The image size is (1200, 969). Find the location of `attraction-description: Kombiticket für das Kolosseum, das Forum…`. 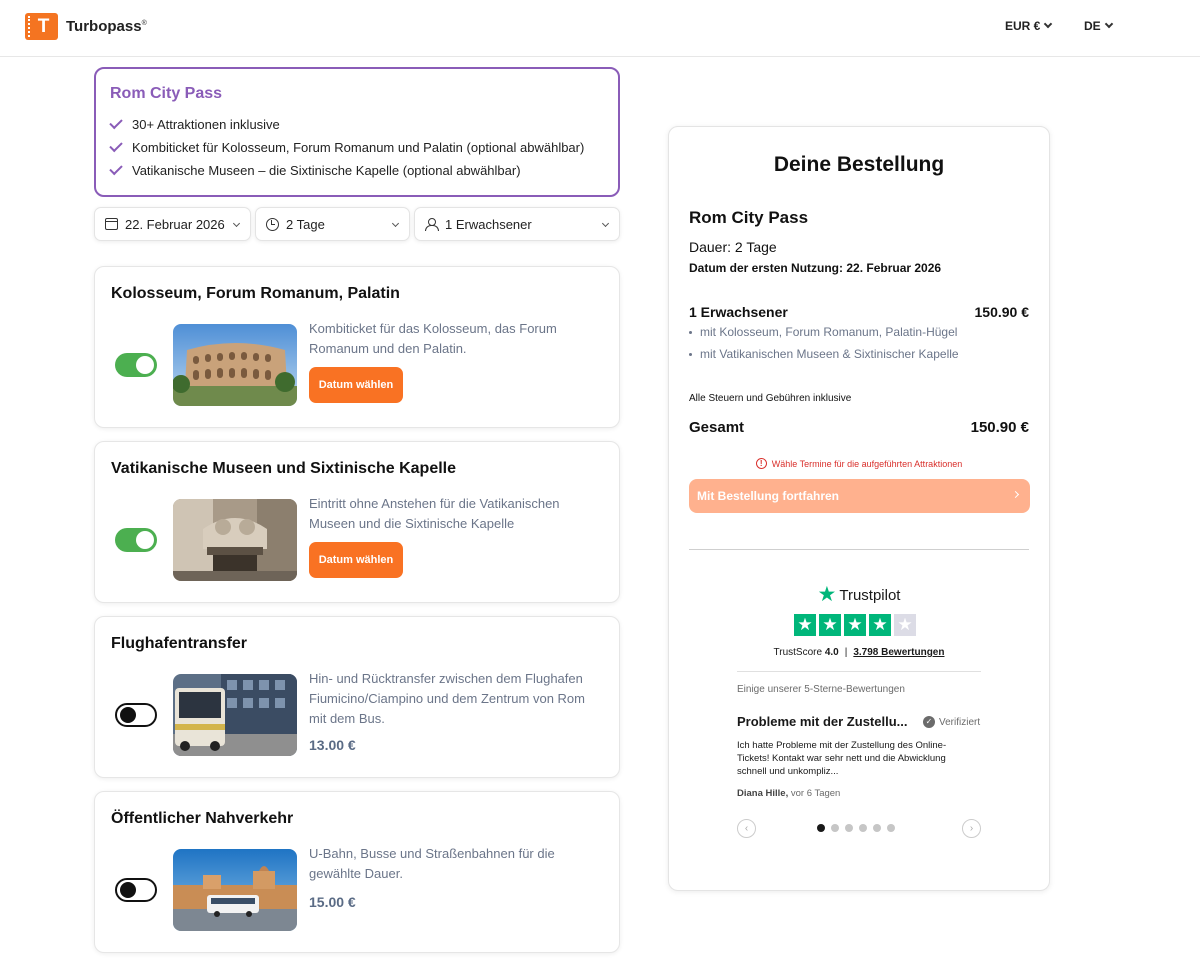

attraction-description: Kombiticket für das Kolosseum, das Forum… is located at coordinates (433, 338).